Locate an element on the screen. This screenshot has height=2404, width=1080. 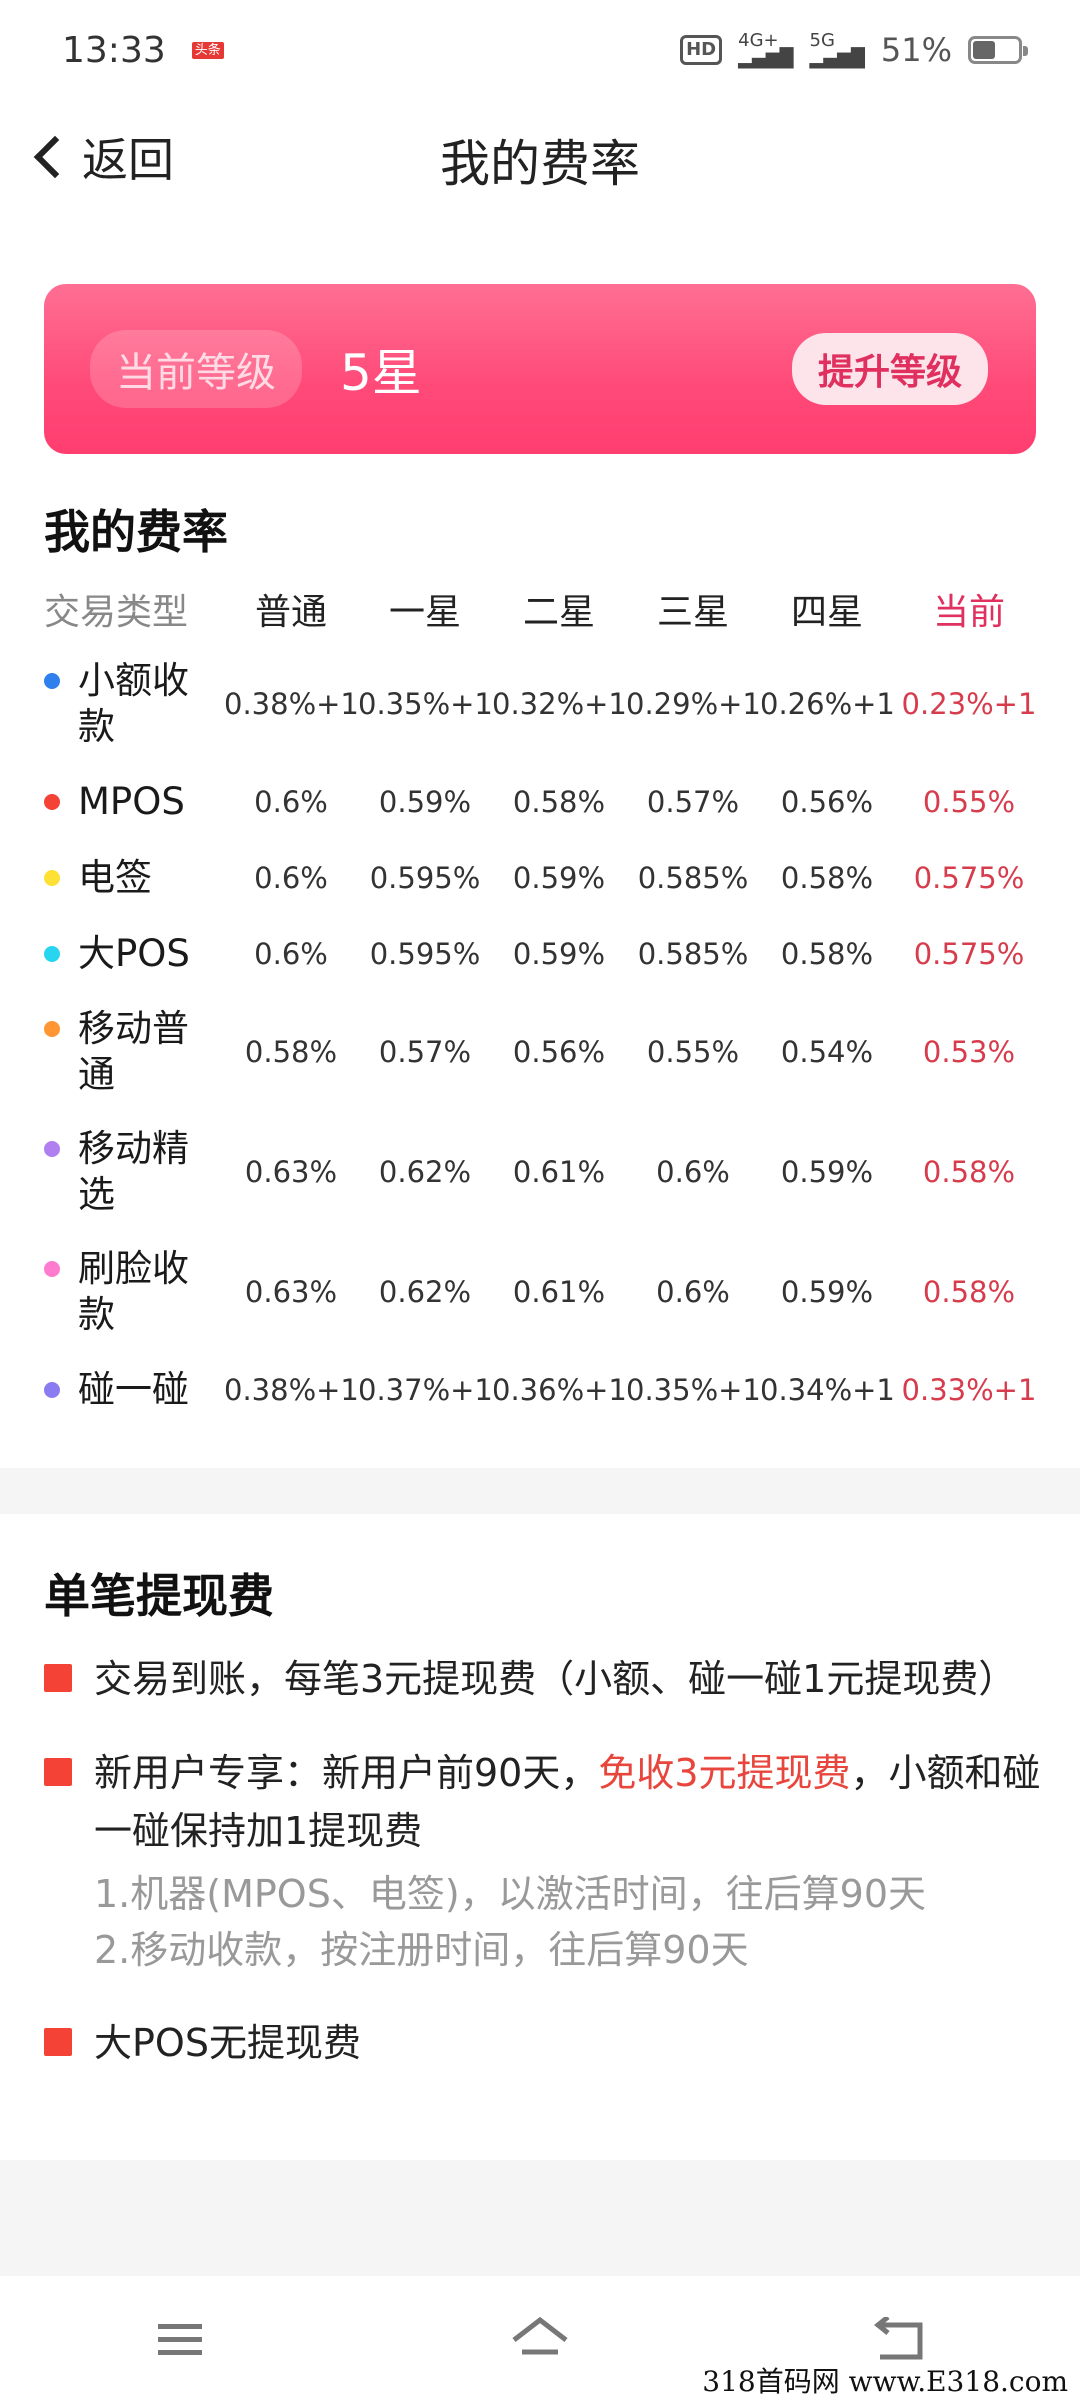
watermark: 318首码网 www.E318.com is located at coordinates (885, 2381).